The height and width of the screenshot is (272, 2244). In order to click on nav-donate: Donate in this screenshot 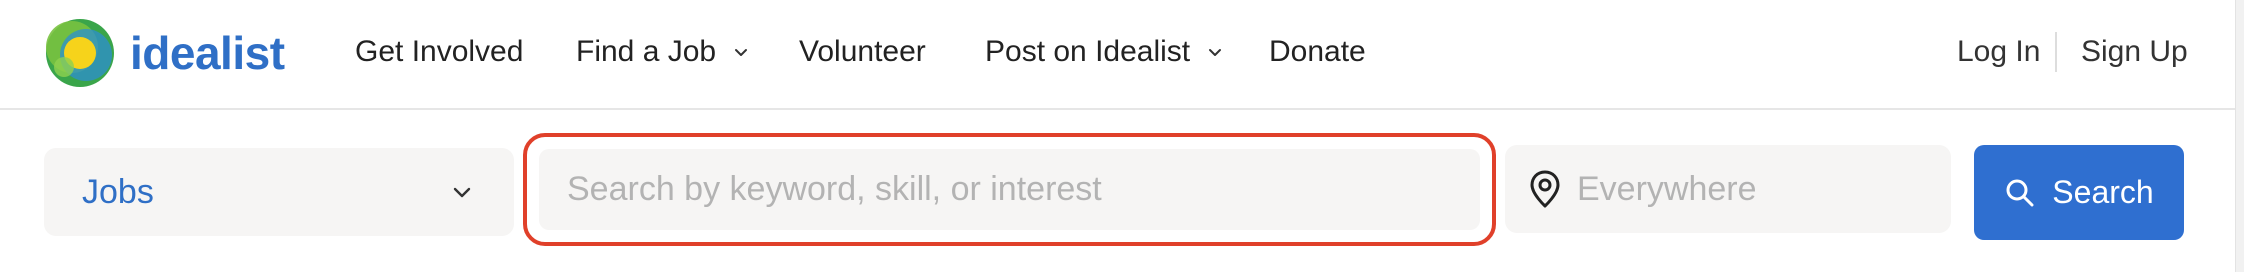, I will do `click(1317, 52)`.